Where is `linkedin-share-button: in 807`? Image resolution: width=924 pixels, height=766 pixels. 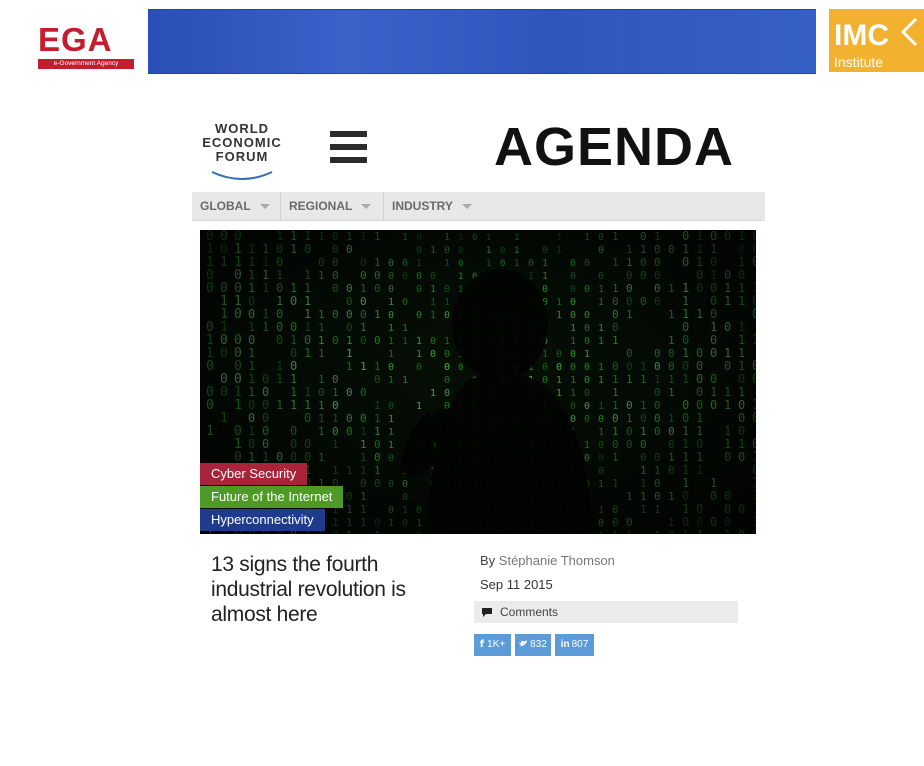 linkedin-share-button: in 807 is located at coordinates (574, 645).